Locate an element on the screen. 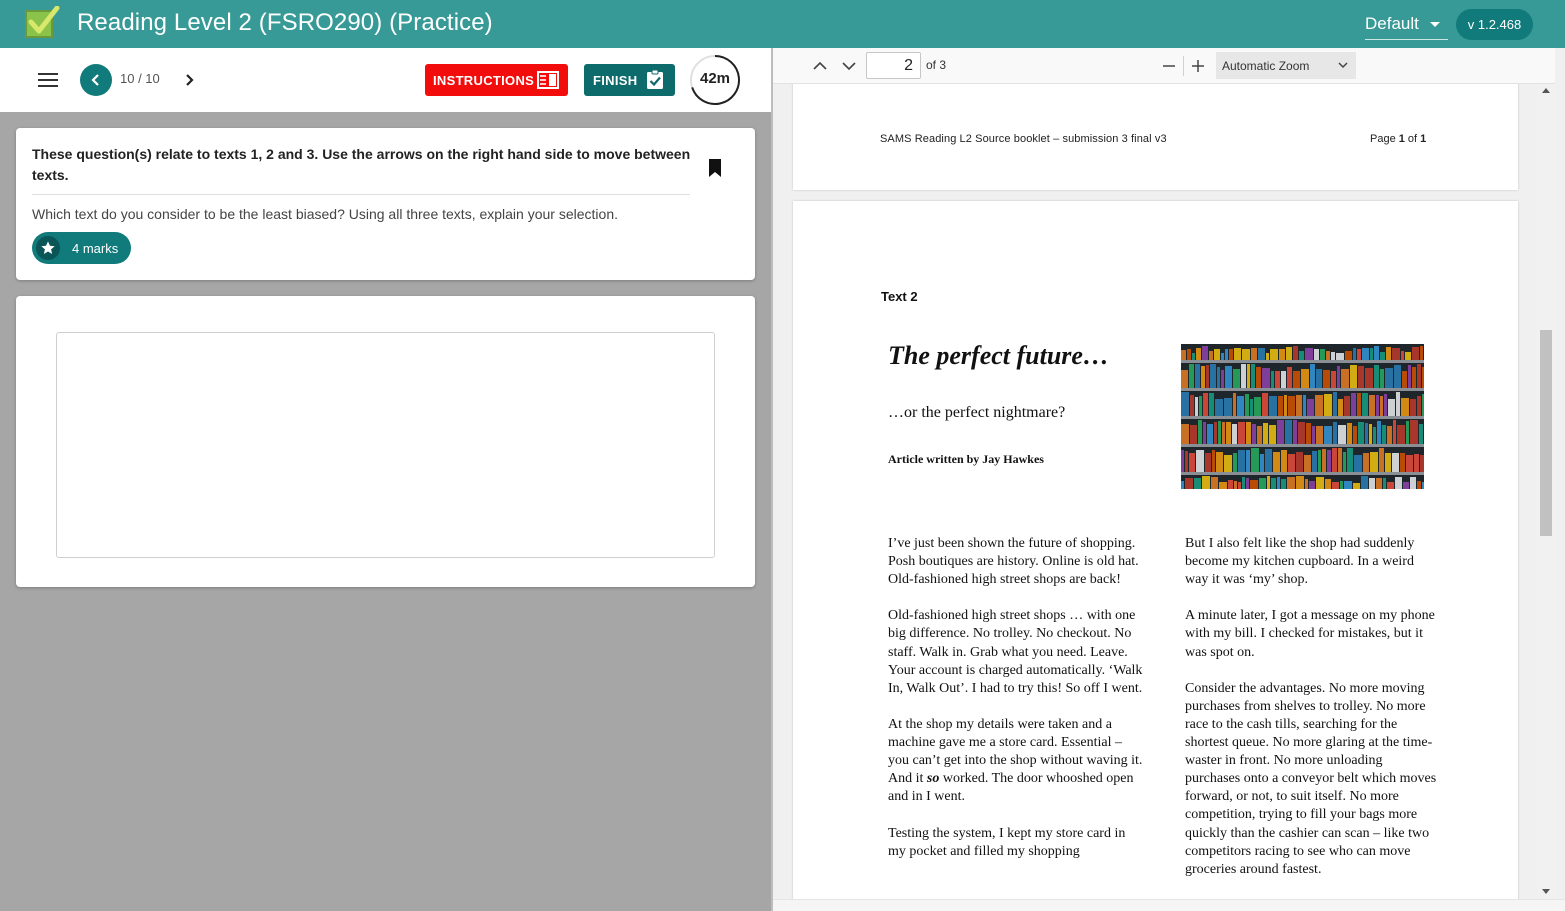  article-subtitle: …or the perfect nightmare? is located at coordinates (977, 412).